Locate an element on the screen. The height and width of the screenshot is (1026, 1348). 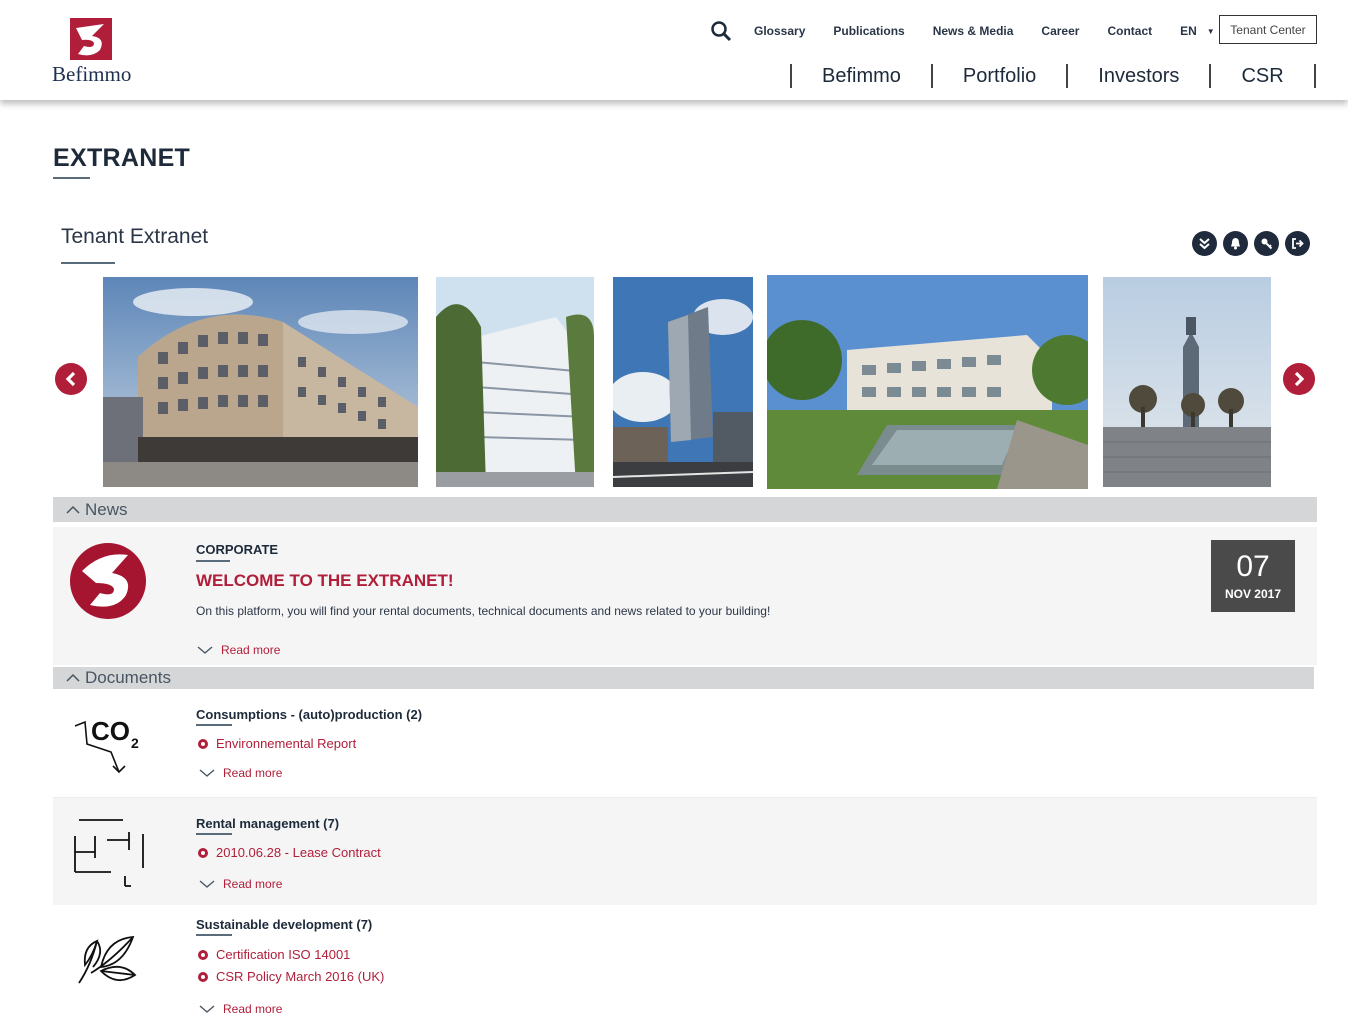
main-nav-investors: Investors is located at coordinates (1138, 76).